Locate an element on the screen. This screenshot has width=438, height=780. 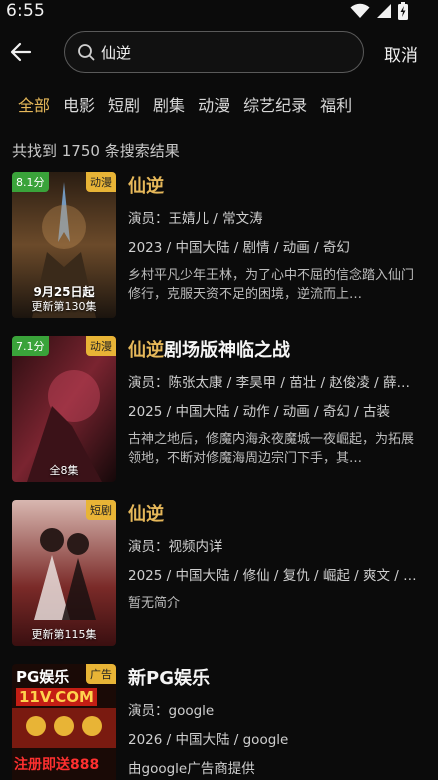
status-icons is located at coordinates (379, 11).